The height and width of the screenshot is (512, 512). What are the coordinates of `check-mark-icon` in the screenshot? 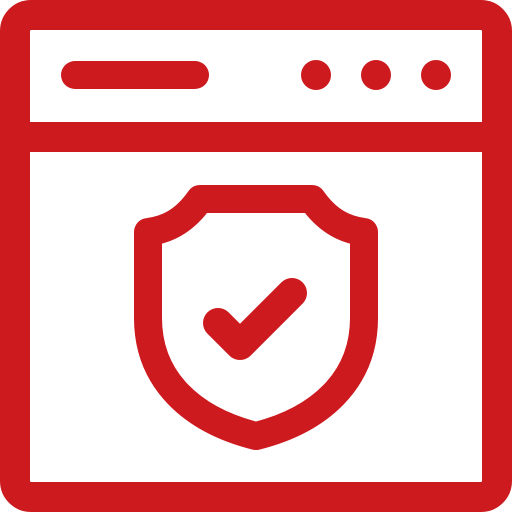 It's located at (255, 319).